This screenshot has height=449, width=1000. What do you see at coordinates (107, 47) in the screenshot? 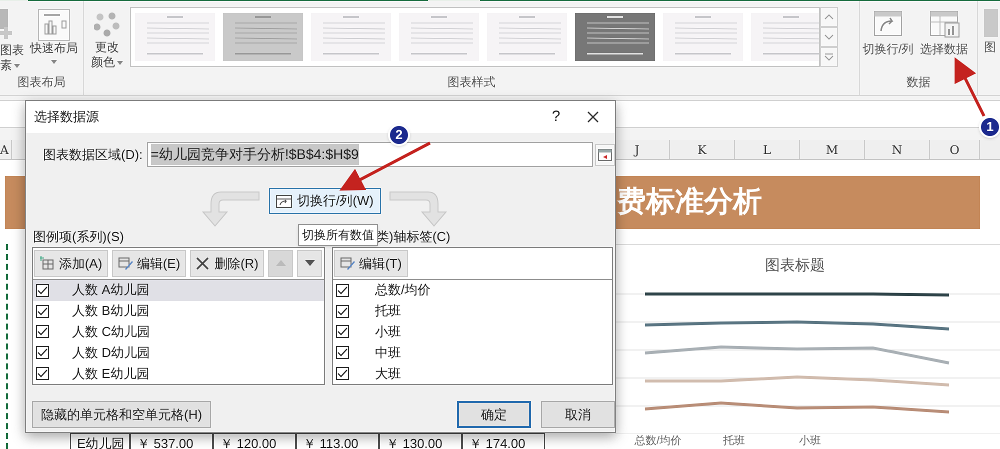
I see `ribbon-label: 更改` at bounding box center [107, 47].